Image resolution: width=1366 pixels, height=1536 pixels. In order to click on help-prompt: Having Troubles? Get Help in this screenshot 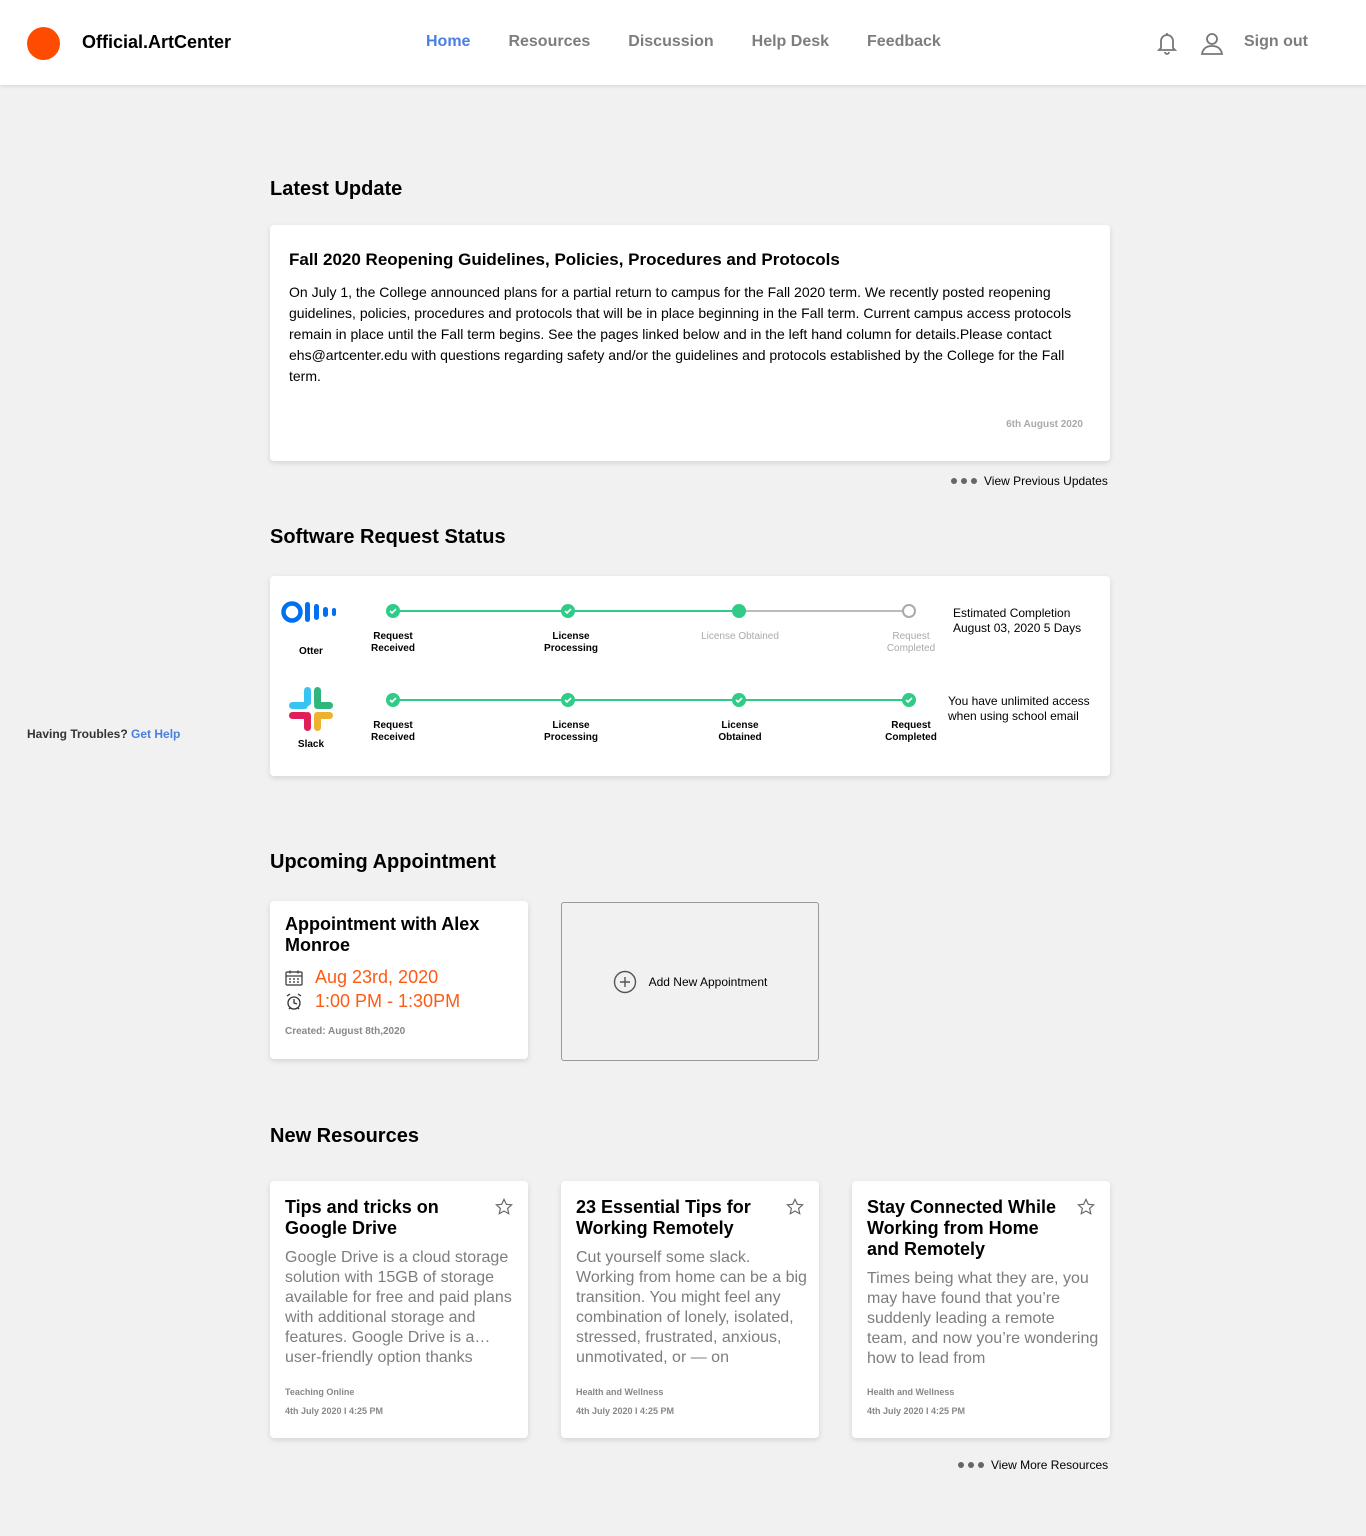, I will do `click(103, 734)`.